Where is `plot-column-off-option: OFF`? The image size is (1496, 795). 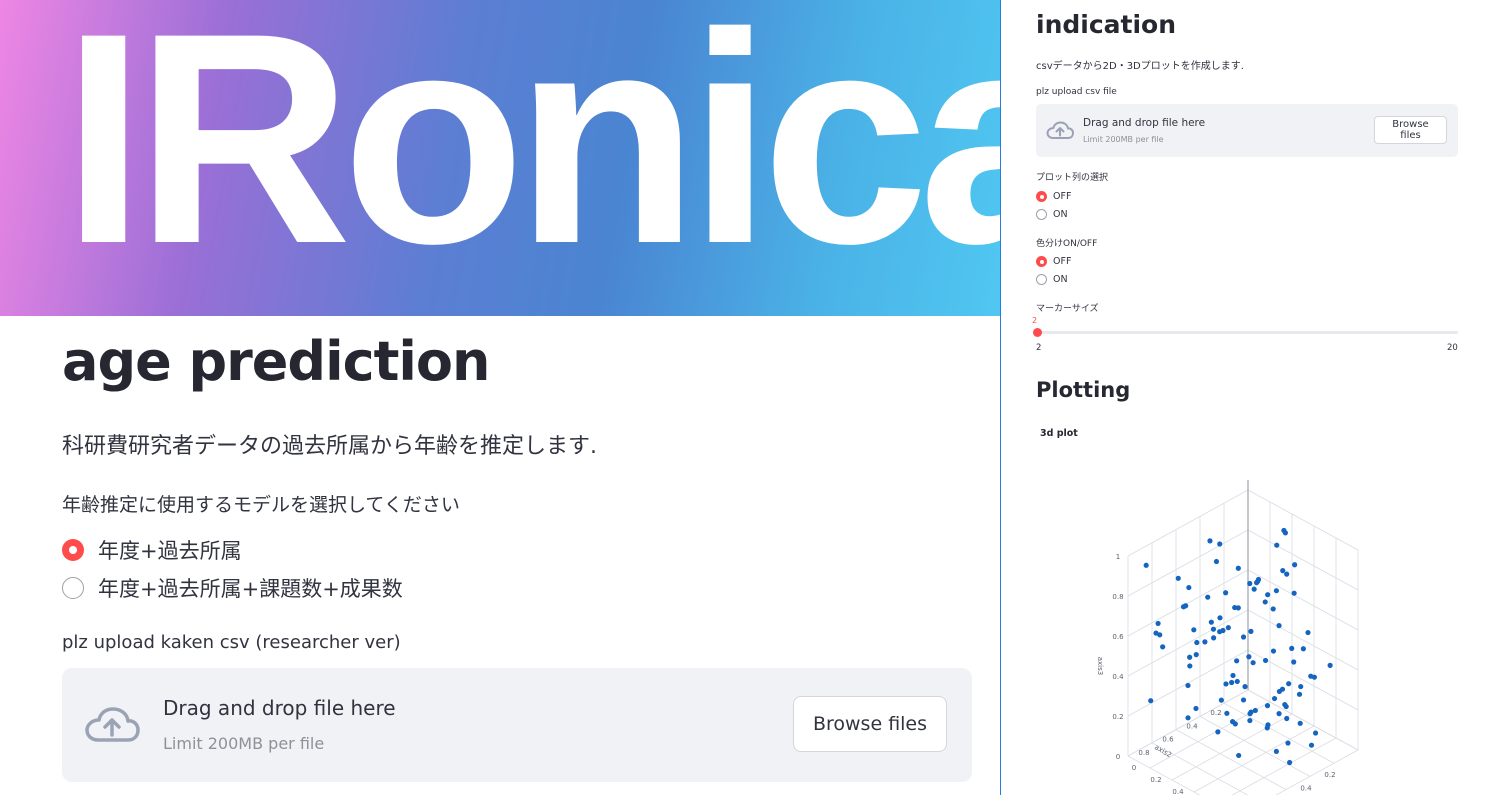 plot-column-off-option: OFF is located at coordinates (1053, 196).